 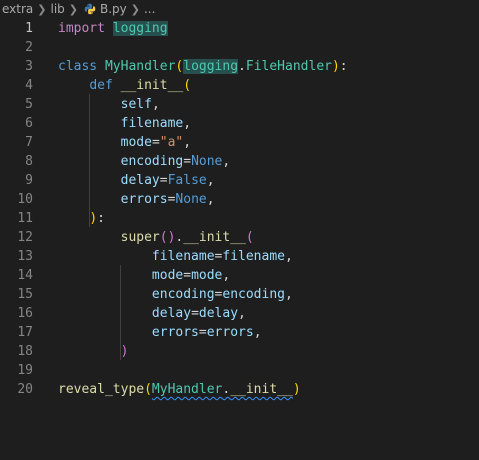 What do you see at coordinates (253, 256) in the screenshot?
I see `variable: filename` at bounding box center [253, 256].